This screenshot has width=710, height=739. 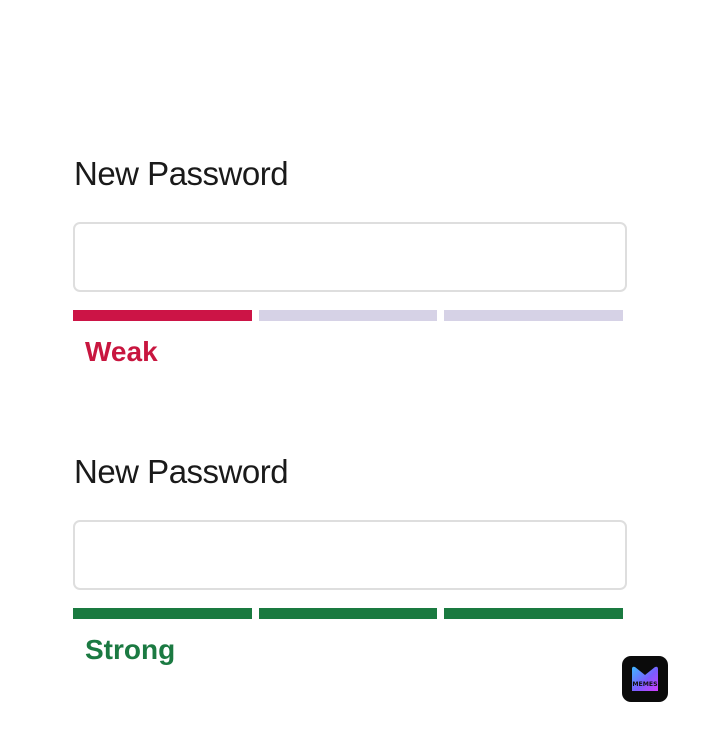 I want to click on svg-text: MEMES, so click(x=644, y=684).